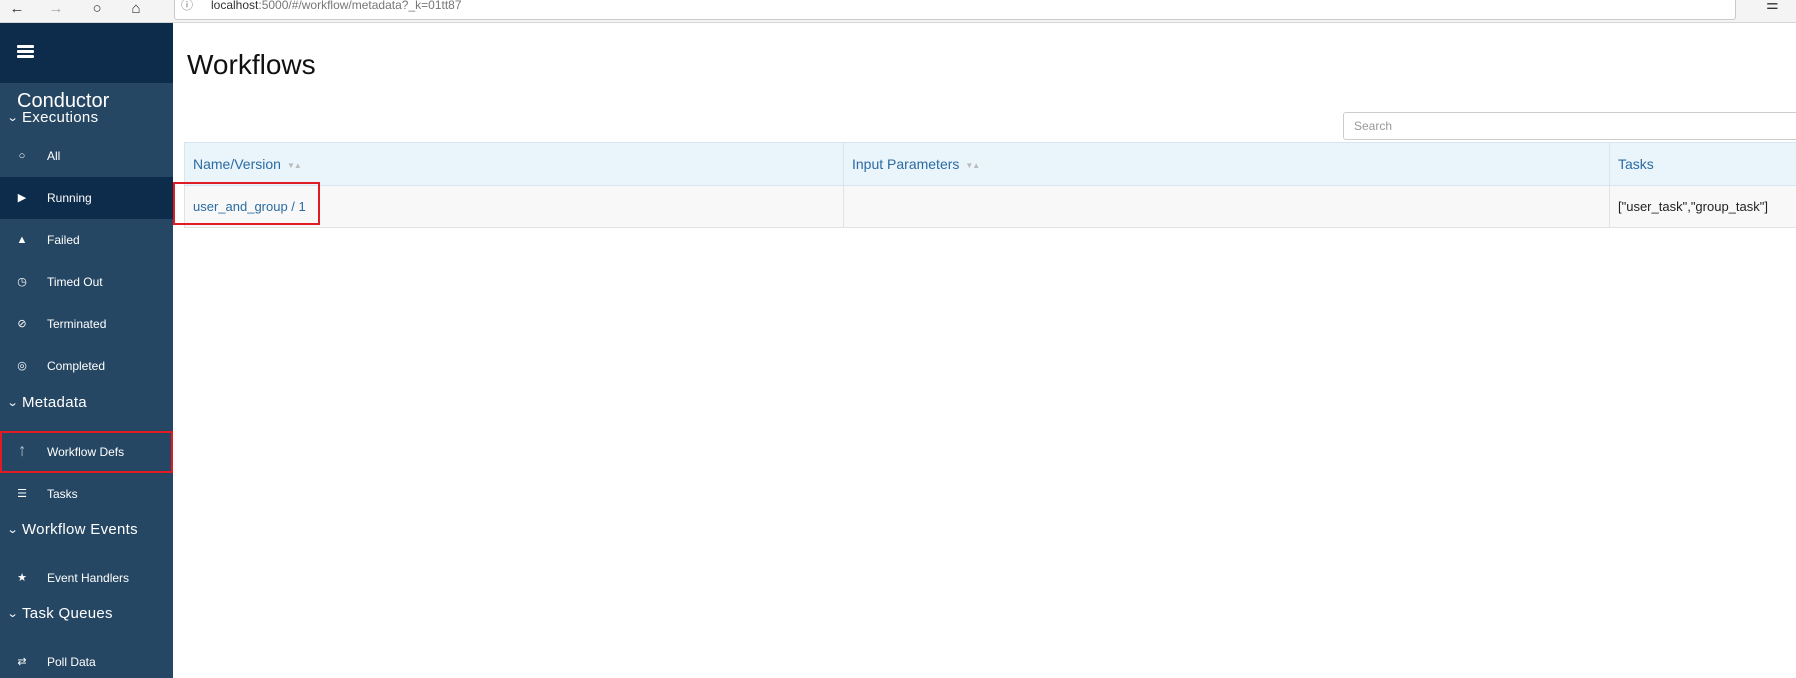 This screenshot has height=678, width=1796. I want to click on sidebar-item-failed: ▲ Failed, so click(86, 240).